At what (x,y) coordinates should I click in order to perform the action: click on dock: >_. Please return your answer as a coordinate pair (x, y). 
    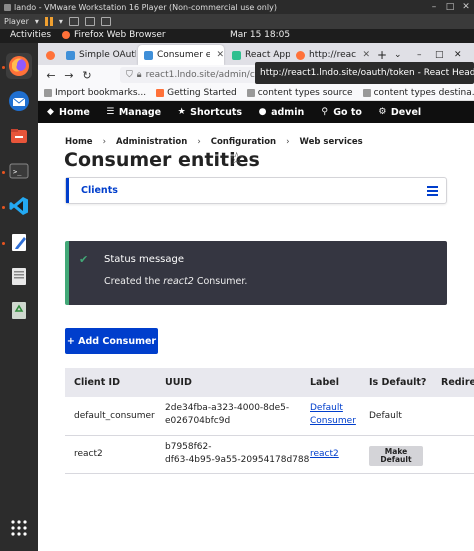
    Looking at the image, I should click on (19, 297).